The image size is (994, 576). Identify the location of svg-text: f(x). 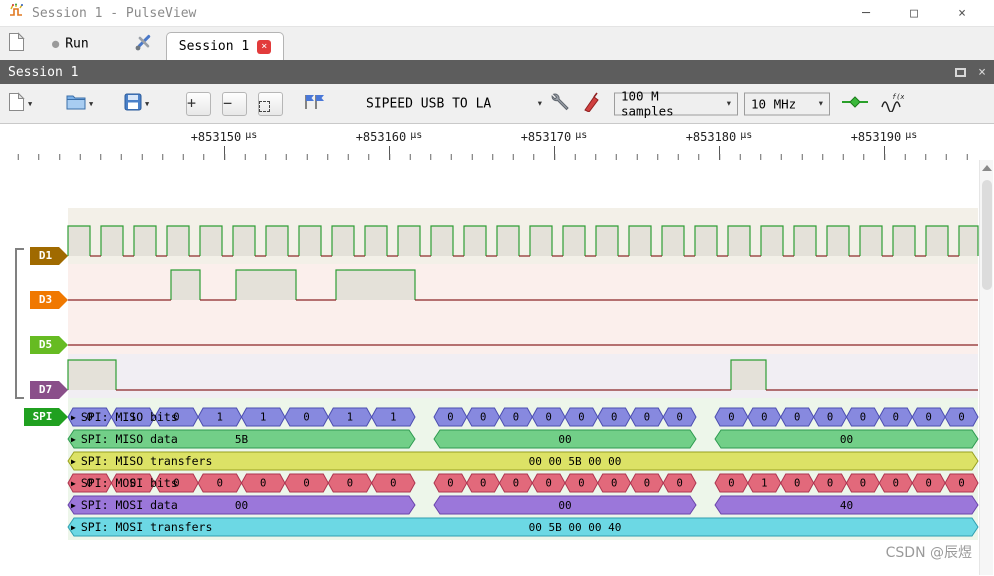
(898, 97).